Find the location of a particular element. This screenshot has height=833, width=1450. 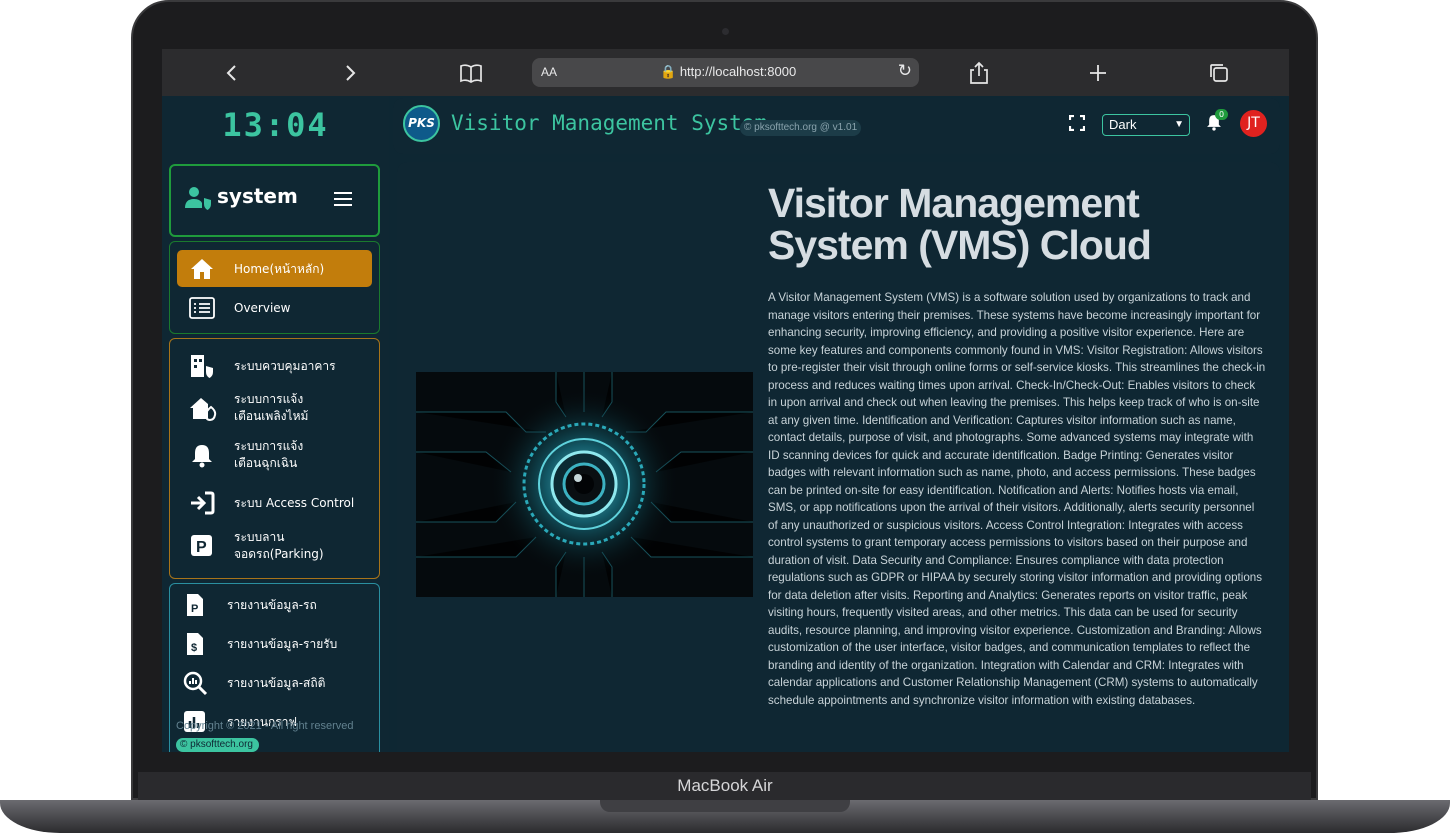

browser-toolbar: AA 🔒 http://localhost:8000 ↻ is located at coordinates (725, 72).